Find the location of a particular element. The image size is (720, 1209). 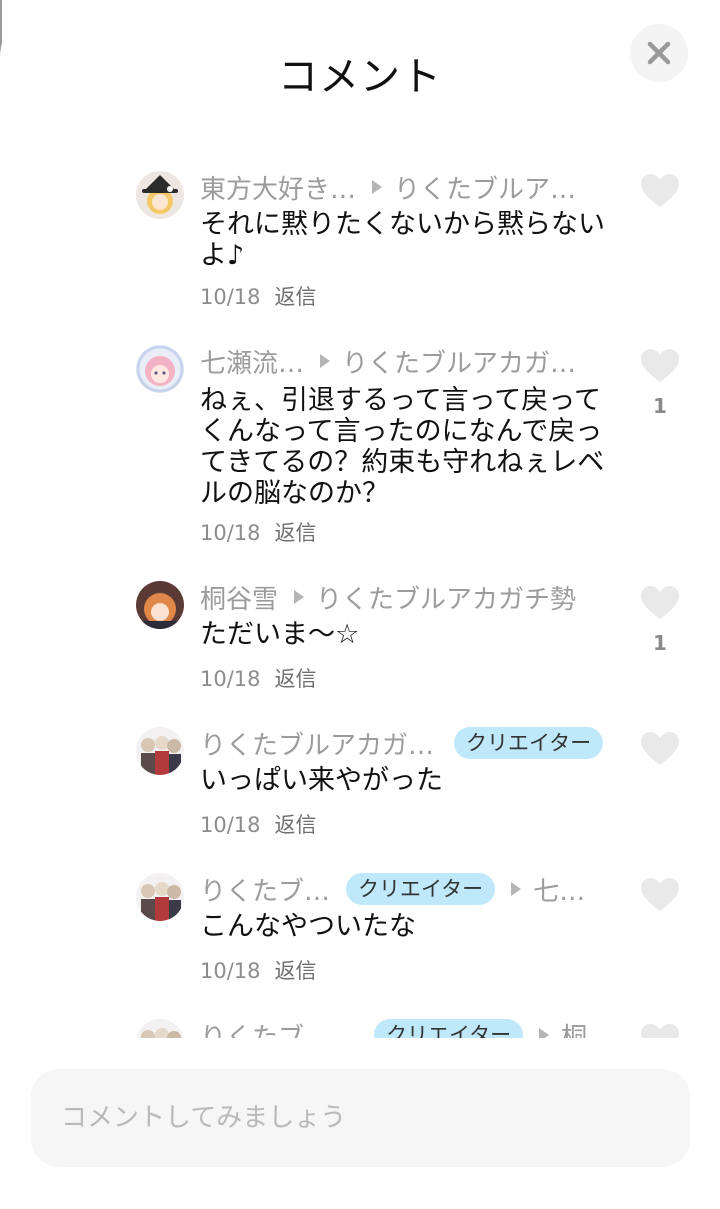

avatar-blonde-witch-image is located at coordinates (160, 195).